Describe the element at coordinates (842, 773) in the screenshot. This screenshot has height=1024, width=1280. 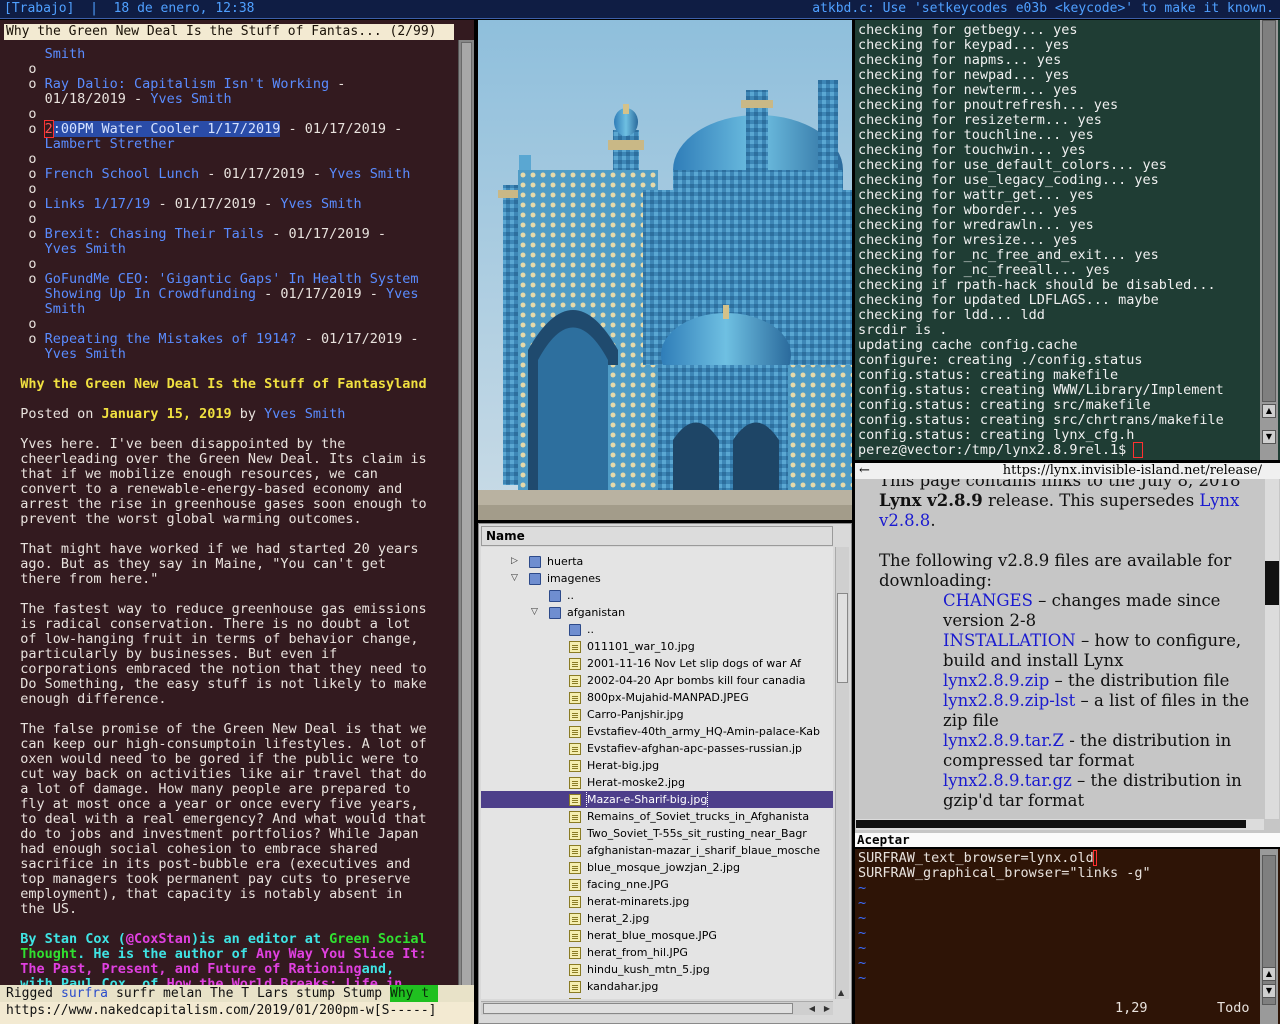
I see `file-tree-vscrollbar: ▲` at that location.